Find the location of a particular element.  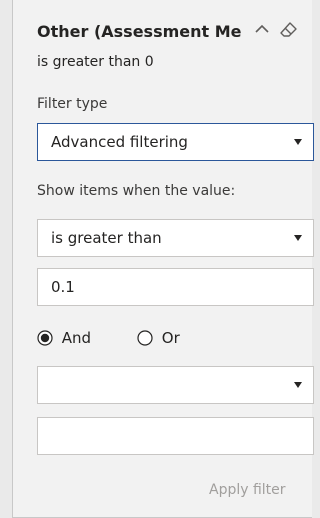

filter-type-label: Filter type is located at coordinates (72, 104).